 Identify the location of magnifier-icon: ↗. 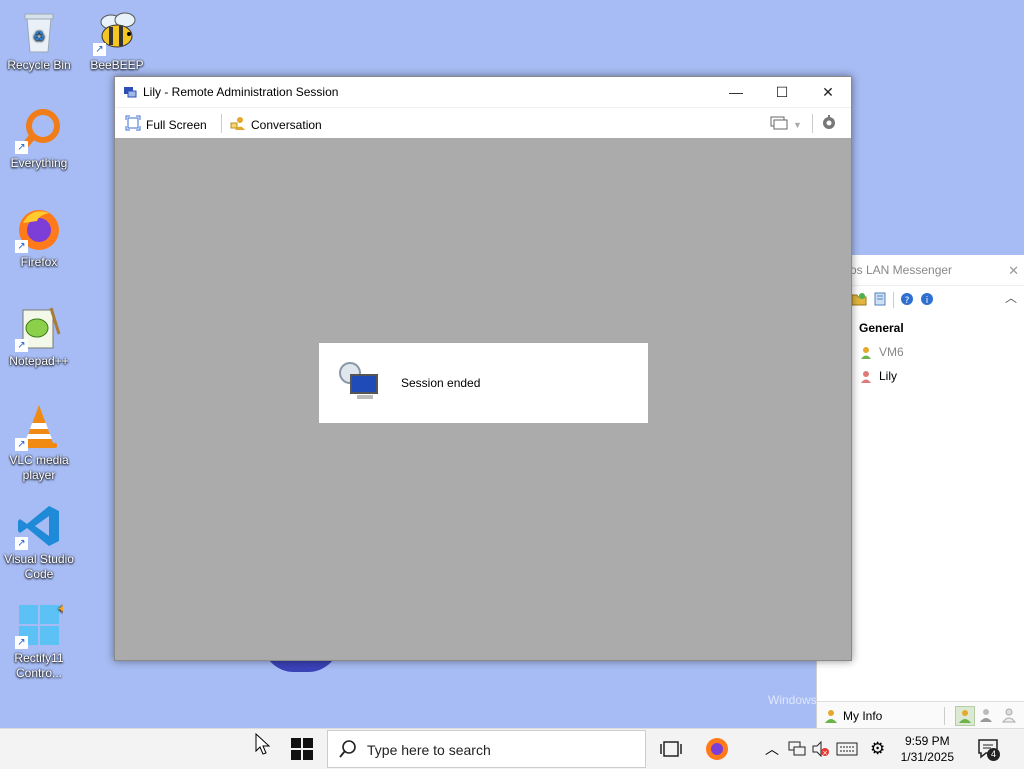
(39, 130).